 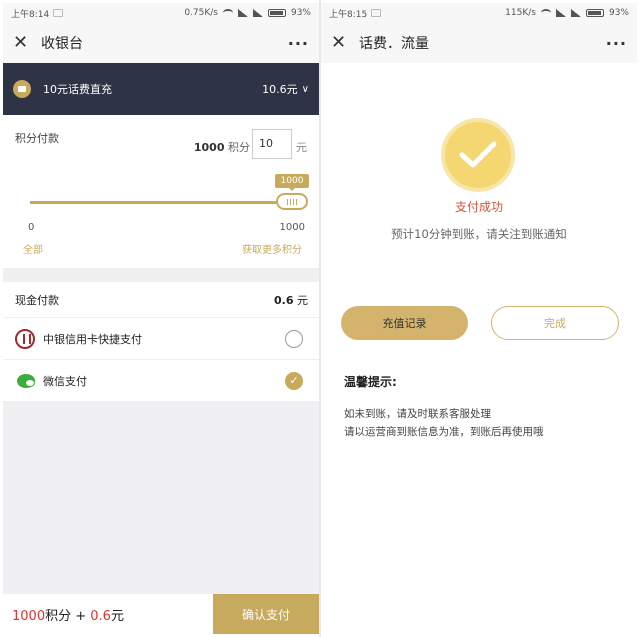 What do you see at coordinates (280, 89) in the screenshot?
I see `product-price: 10.6元` at bounding box center [280, 89].